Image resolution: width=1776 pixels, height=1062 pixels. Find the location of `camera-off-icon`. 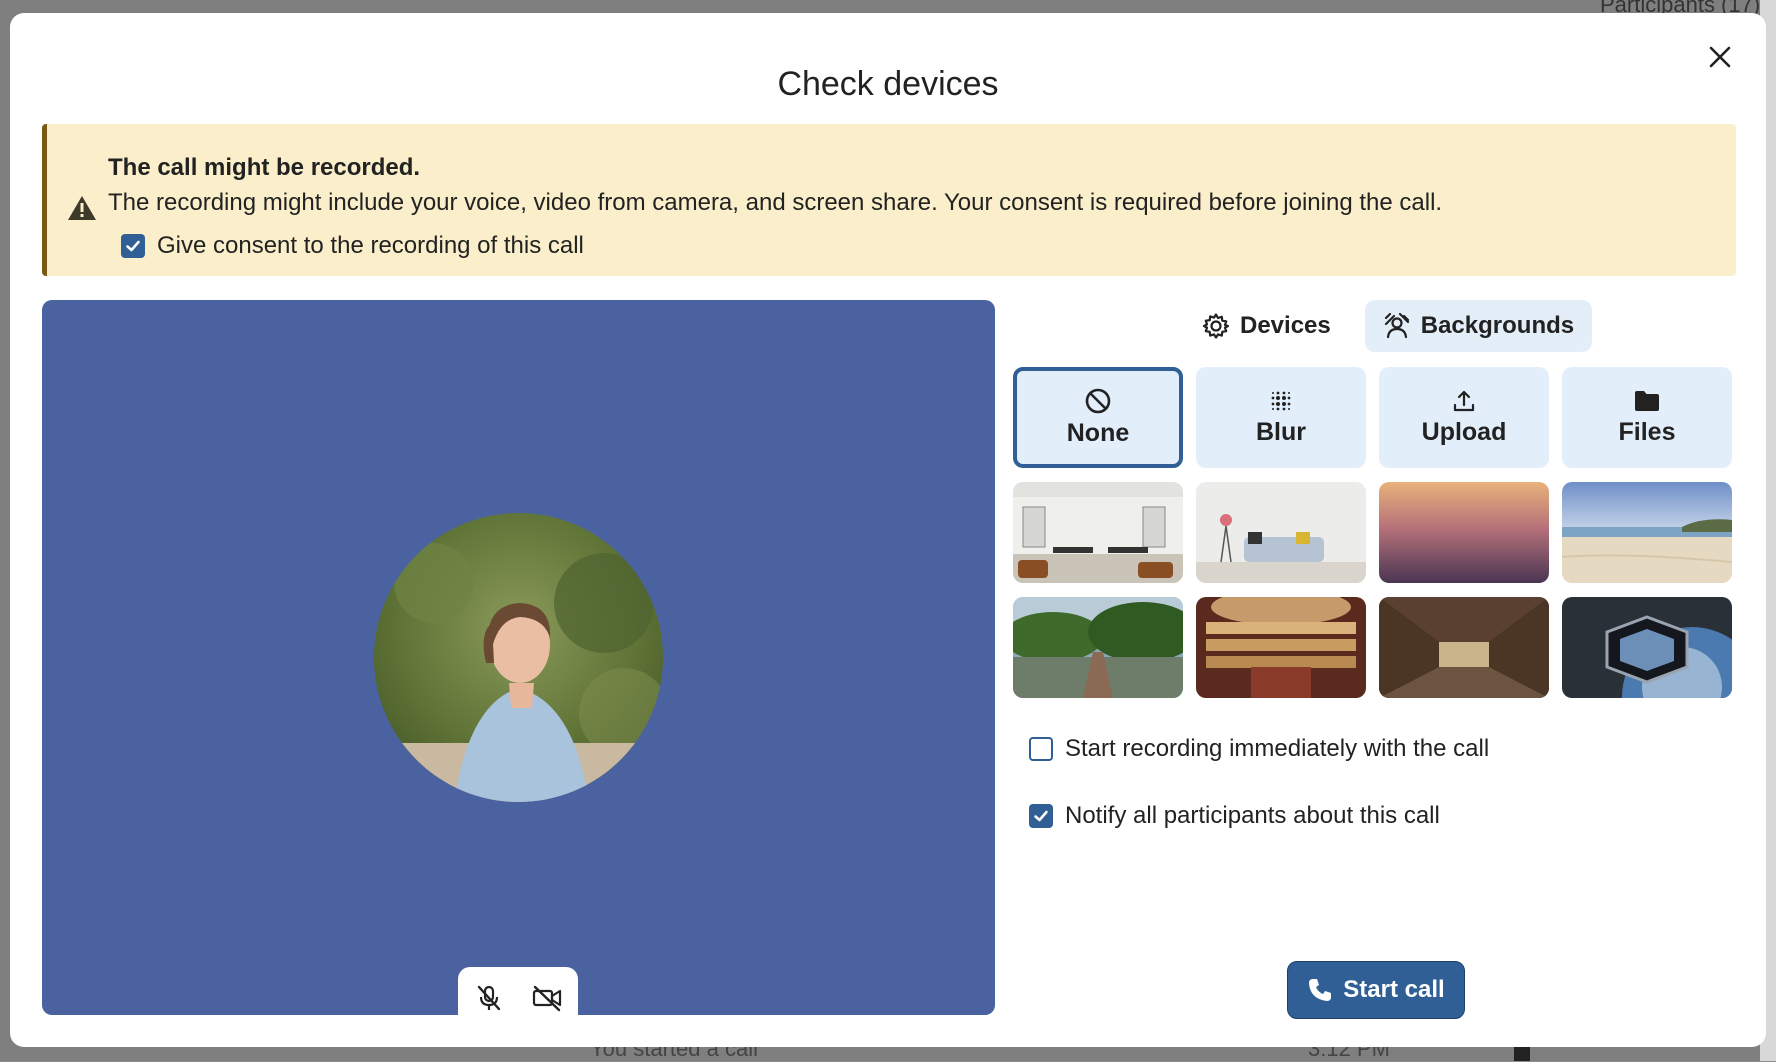

camera-off-icon is located at coordinates (547, 998).